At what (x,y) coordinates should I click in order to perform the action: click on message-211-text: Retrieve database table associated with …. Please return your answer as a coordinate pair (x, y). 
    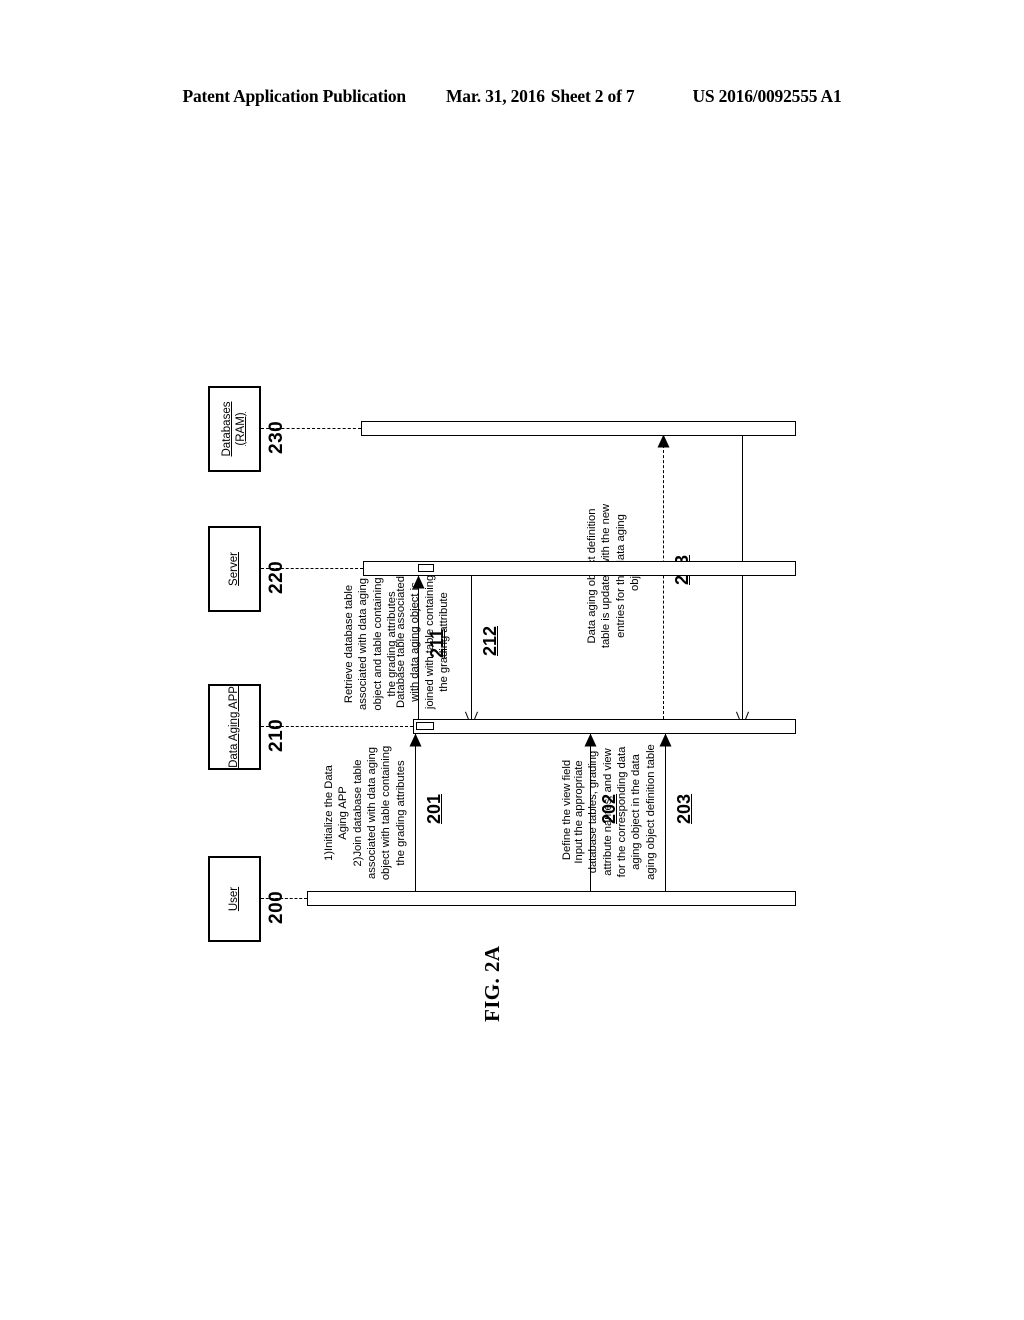
    Looking at the image, I should click on (370, 644).